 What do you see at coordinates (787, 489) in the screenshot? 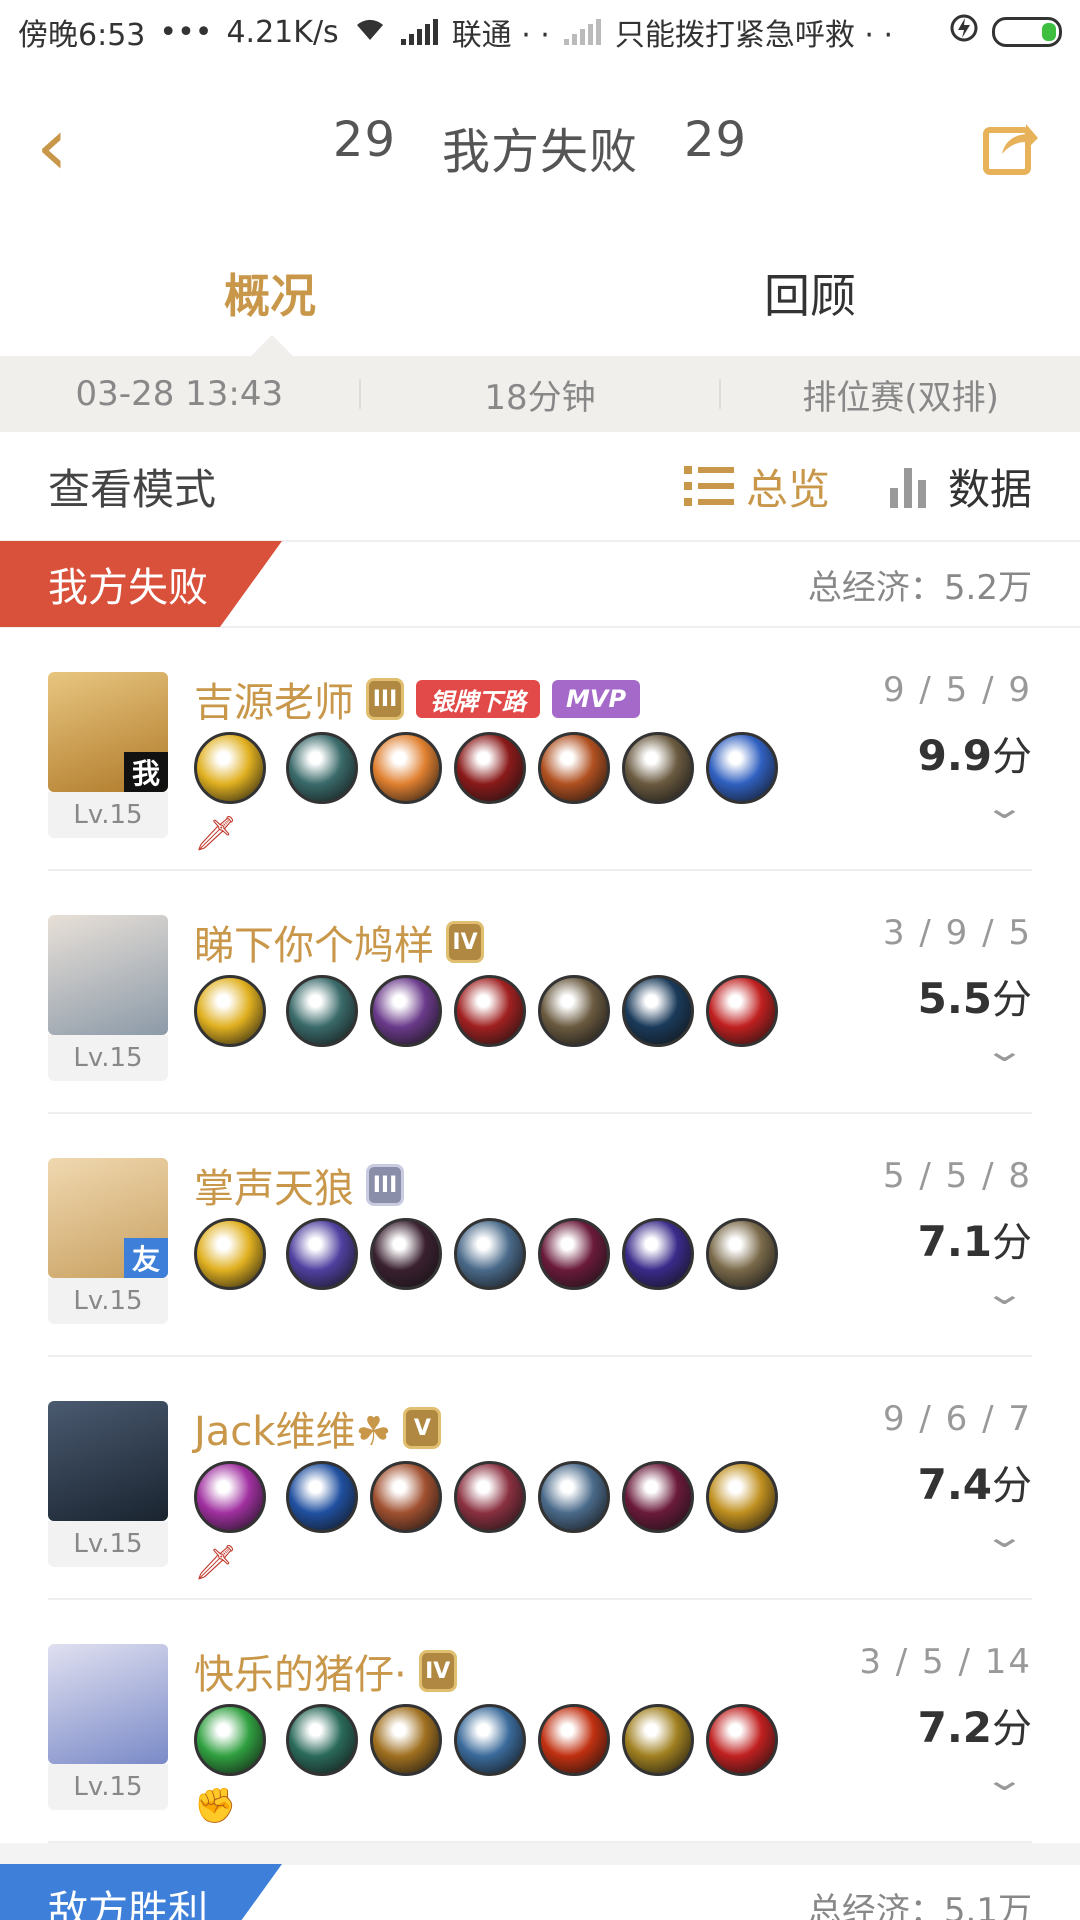
I see `overview-label: 总览` at bounding box center [787, 489].